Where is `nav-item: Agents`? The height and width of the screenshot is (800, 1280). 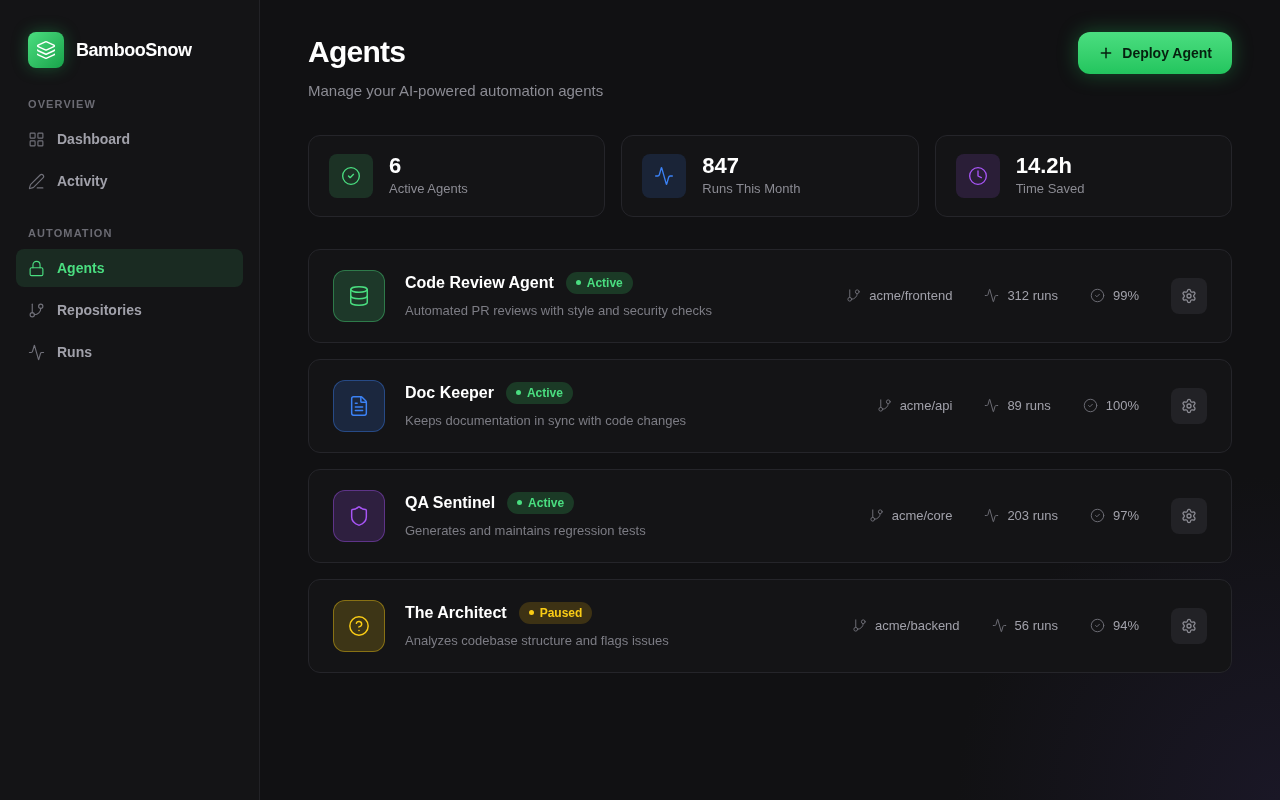 nav-item: Agents is located at coordinates (129, 268).